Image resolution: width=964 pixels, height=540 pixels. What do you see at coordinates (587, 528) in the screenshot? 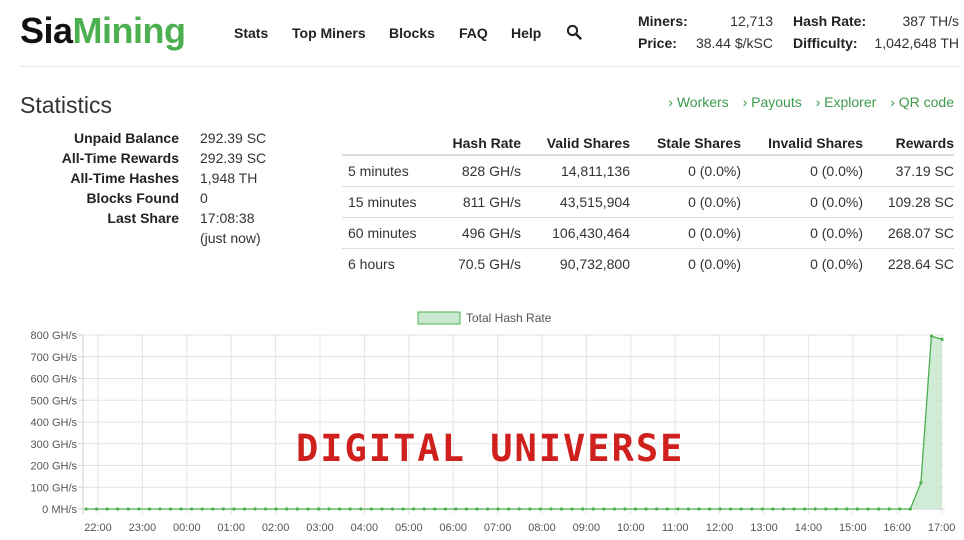
I see `x-tick-label: 09:00` at bounding box center [587, 528].